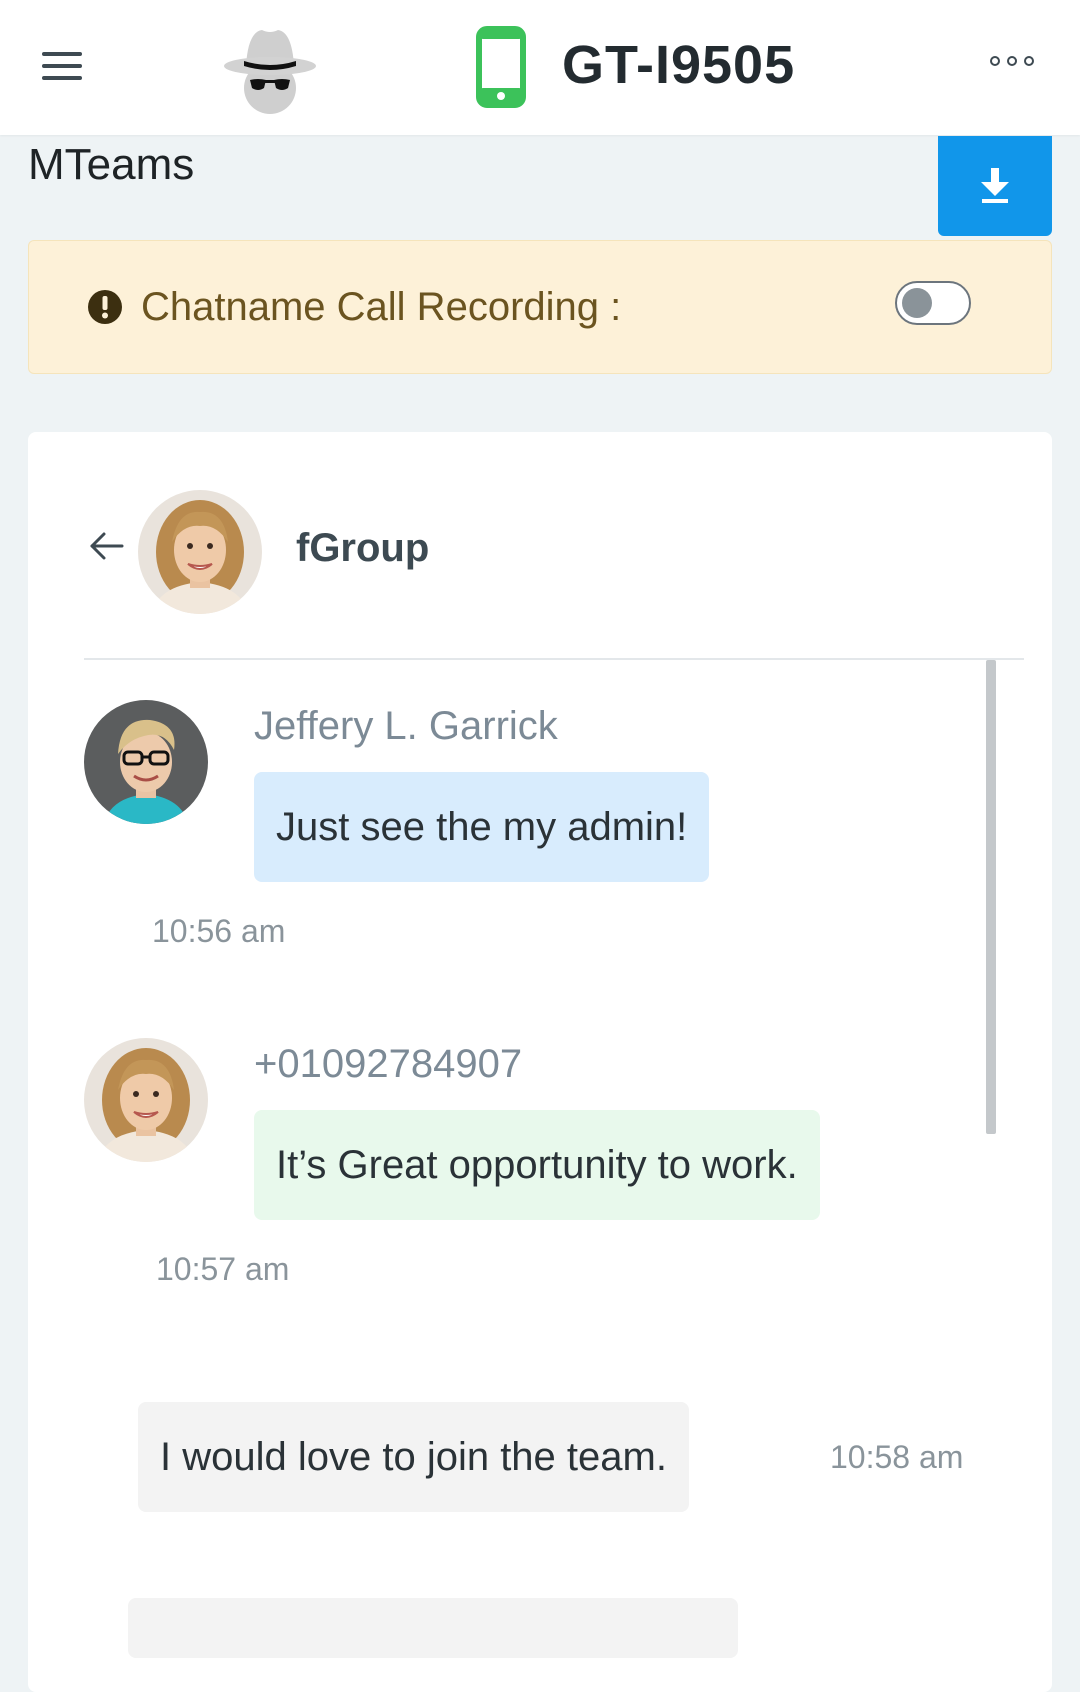 The height and width of the screenshot is (1692, 1080). I want to click on device-name: GT-I9505, so click(679, 65).